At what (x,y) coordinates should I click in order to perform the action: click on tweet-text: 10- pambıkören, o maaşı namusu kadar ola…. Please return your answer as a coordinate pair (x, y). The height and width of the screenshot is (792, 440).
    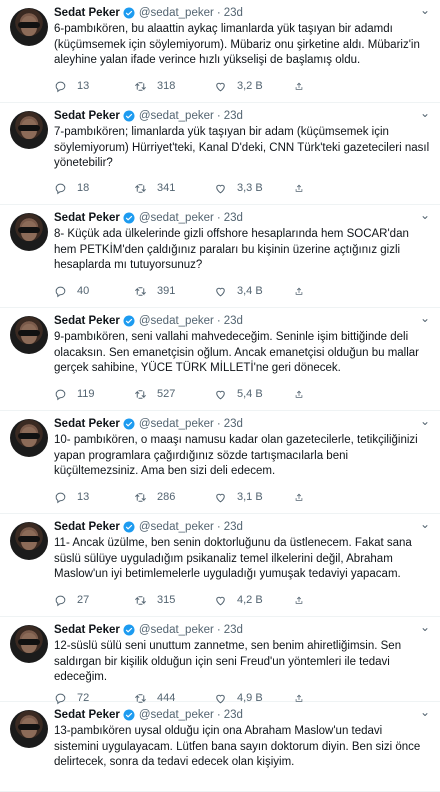
    Looking at the image, I should click on (236, 456).